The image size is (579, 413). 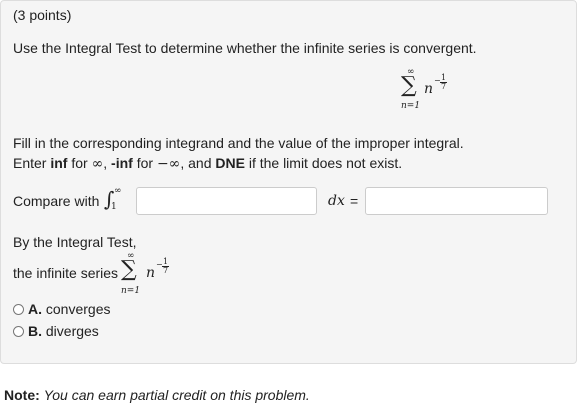 What do you see at coordinates (79, 163) in the screenshot?
I see `for-text: for` at bounding box center [79, 163].